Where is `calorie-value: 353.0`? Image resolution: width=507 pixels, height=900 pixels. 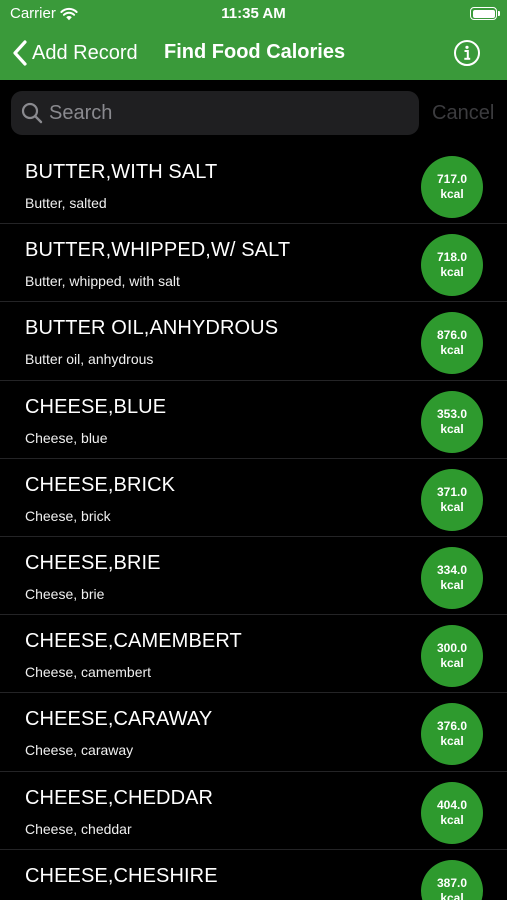 calorie-value: 353.0 is located at coordinates (452, 413).